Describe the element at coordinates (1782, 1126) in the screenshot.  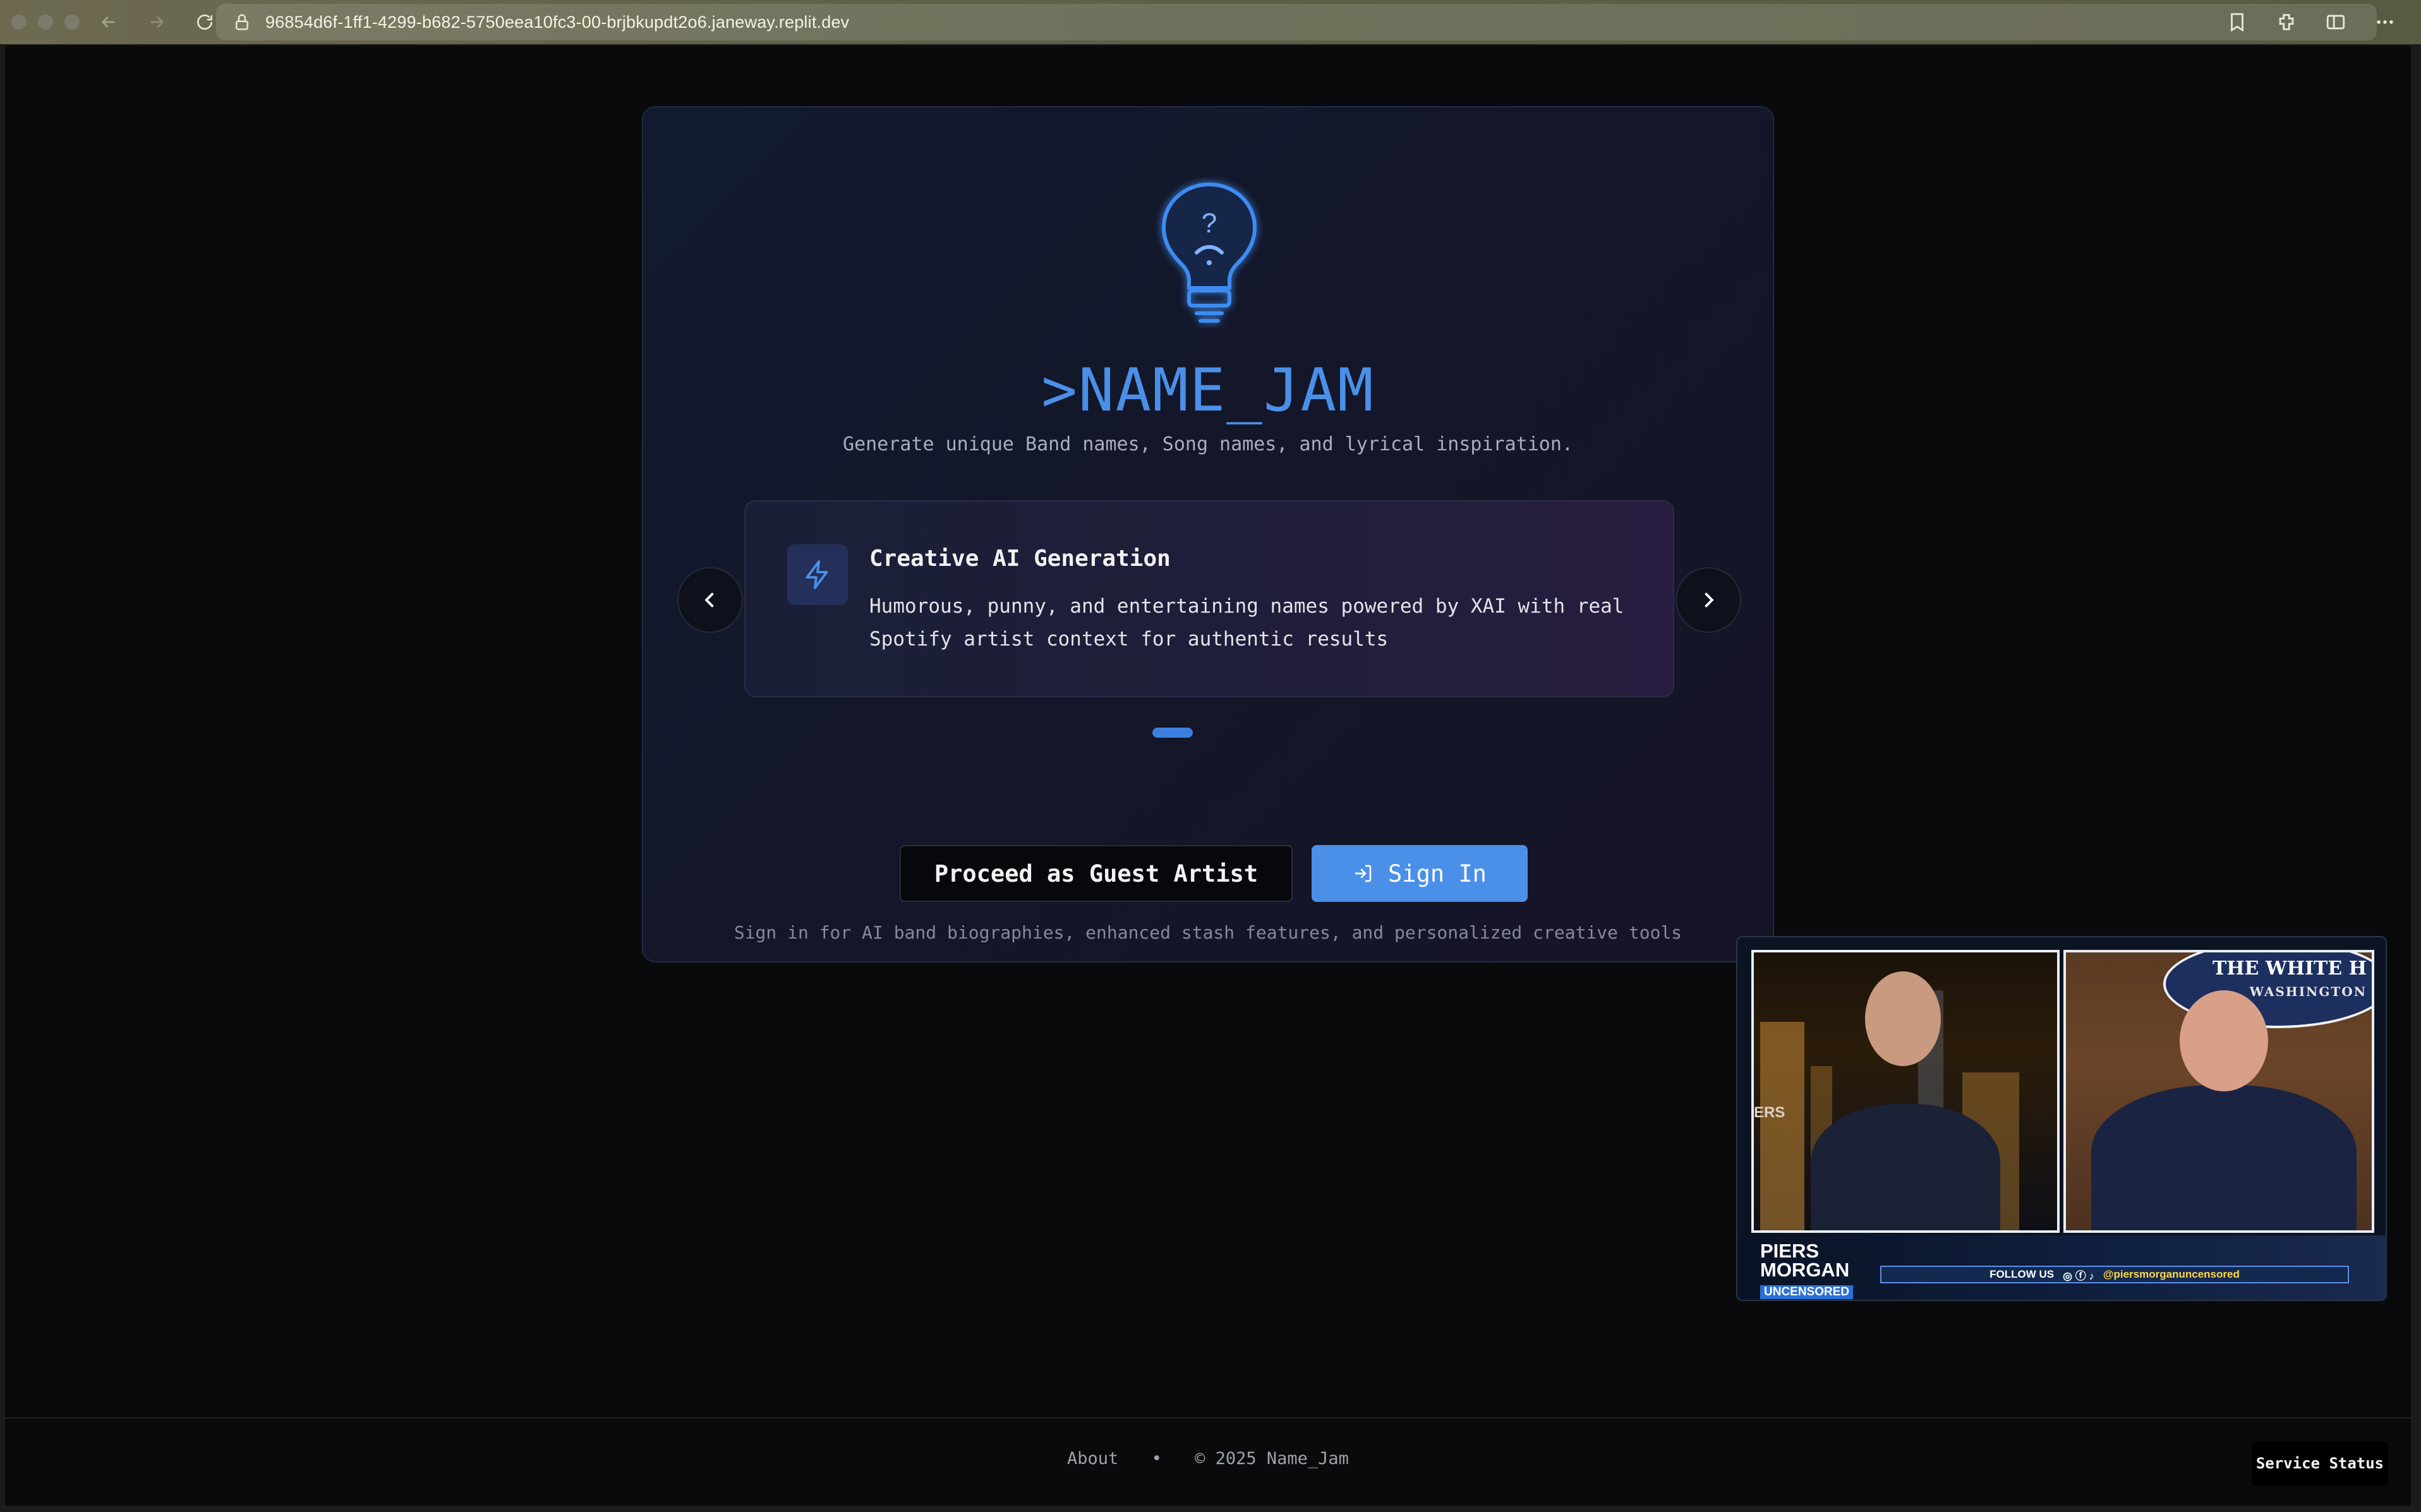
I see `city-building` at that location.